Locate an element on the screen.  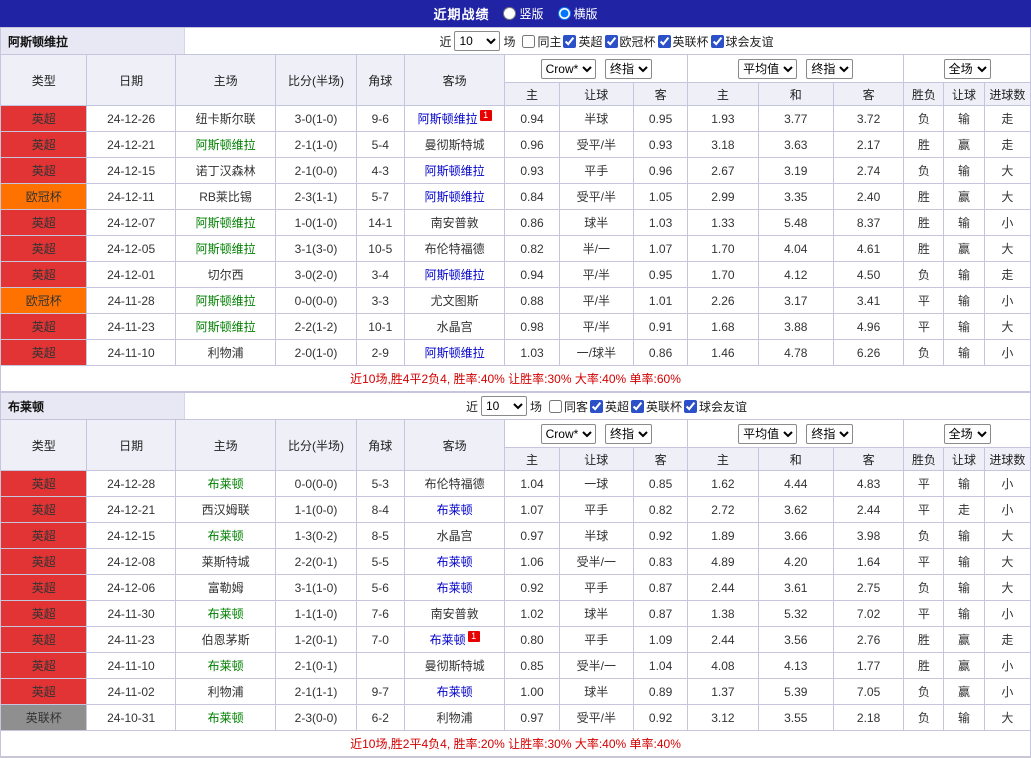
filter-同主: 同主 is located at coordinates (541, 41).